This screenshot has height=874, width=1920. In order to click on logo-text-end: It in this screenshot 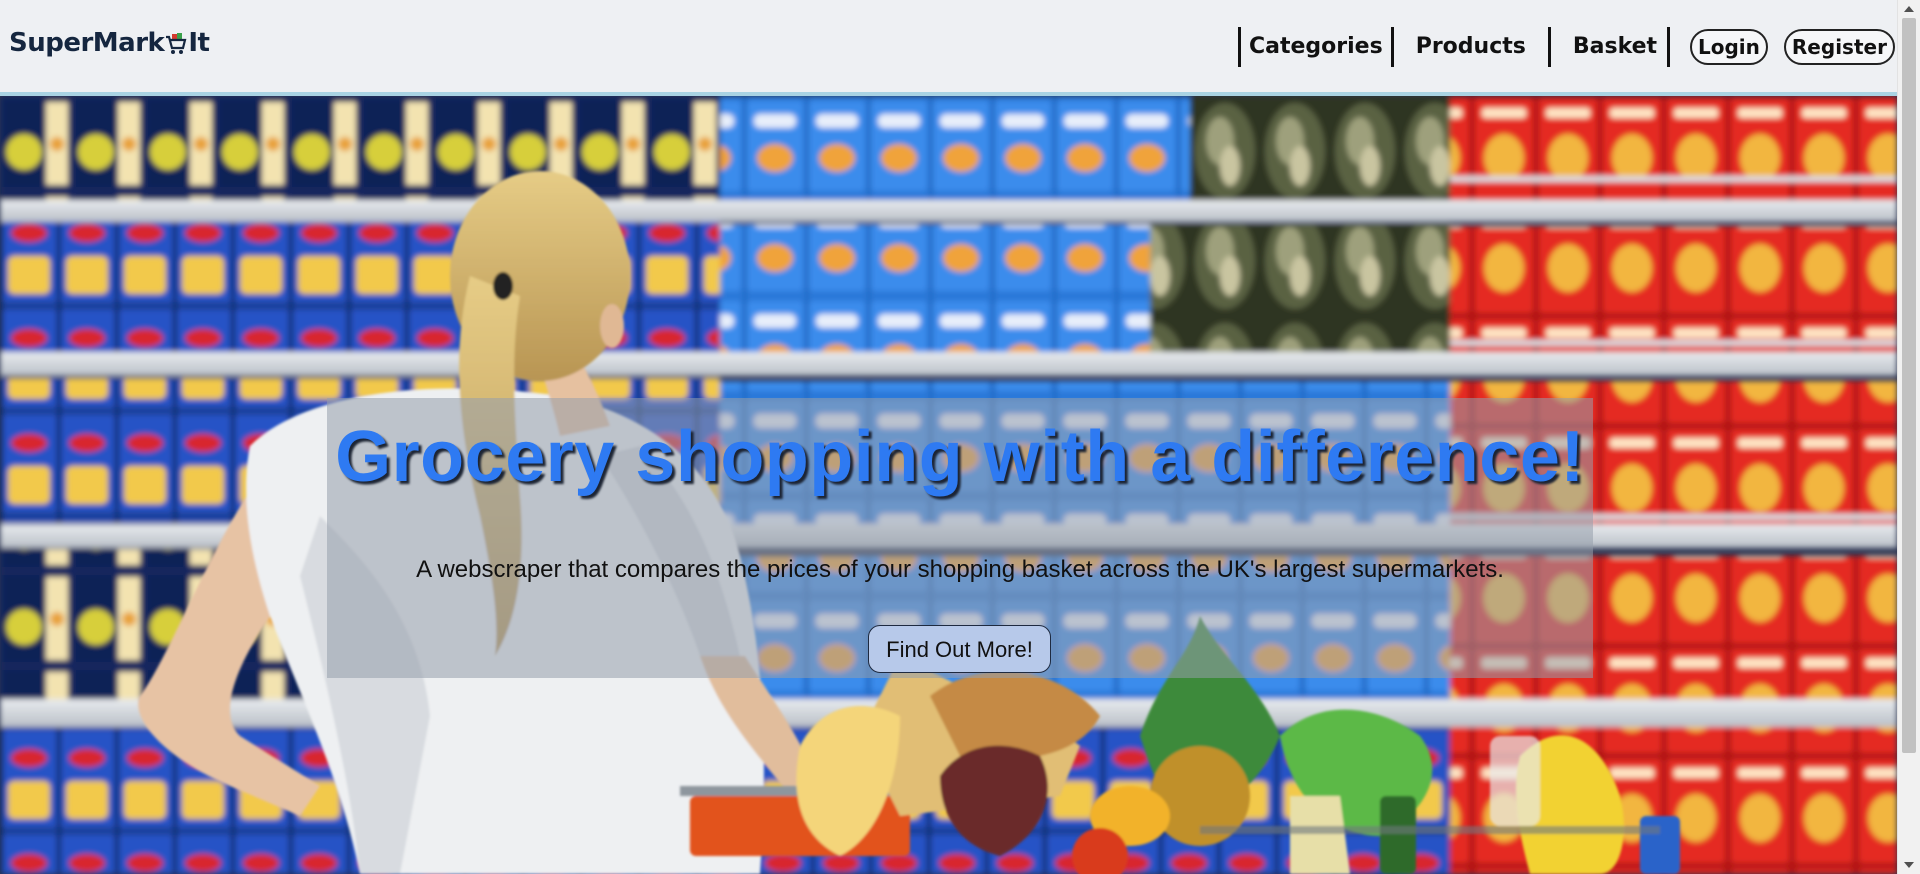, I will do `click(199, 43)`.